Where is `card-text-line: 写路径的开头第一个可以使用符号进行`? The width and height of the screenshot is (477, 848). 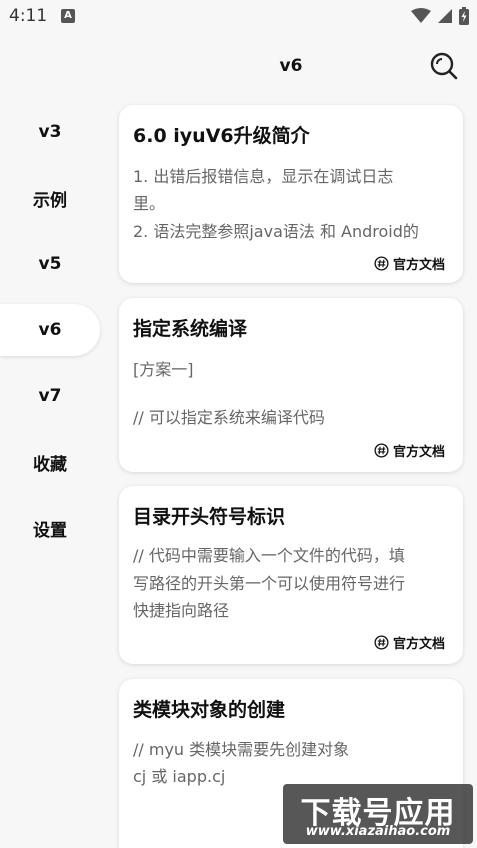
card-text-line: 写路径的开头第一个可以使用符号进行 is located at coordinates (269, 583).